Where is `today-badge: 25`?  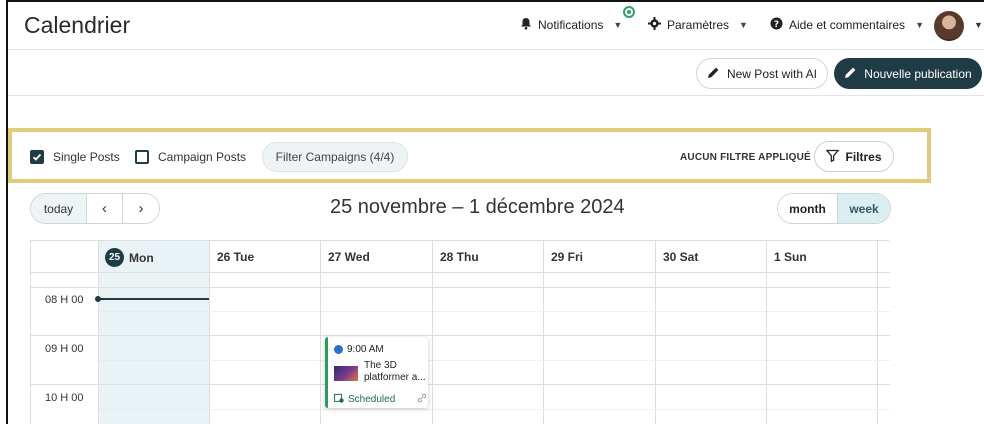
today-badge: 25 is located at coordinates (114, 257).